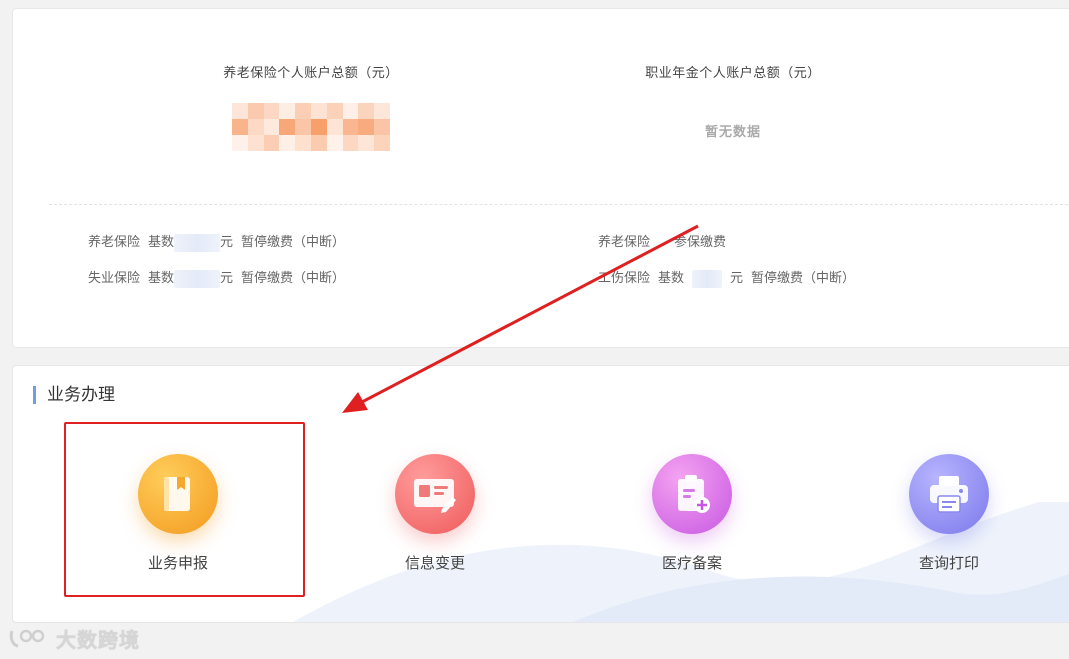 This screenshot has width=1069, height=659. I want to click on pension-insurance-right-row: 养老保险 参保缴费, so click(662, 240).